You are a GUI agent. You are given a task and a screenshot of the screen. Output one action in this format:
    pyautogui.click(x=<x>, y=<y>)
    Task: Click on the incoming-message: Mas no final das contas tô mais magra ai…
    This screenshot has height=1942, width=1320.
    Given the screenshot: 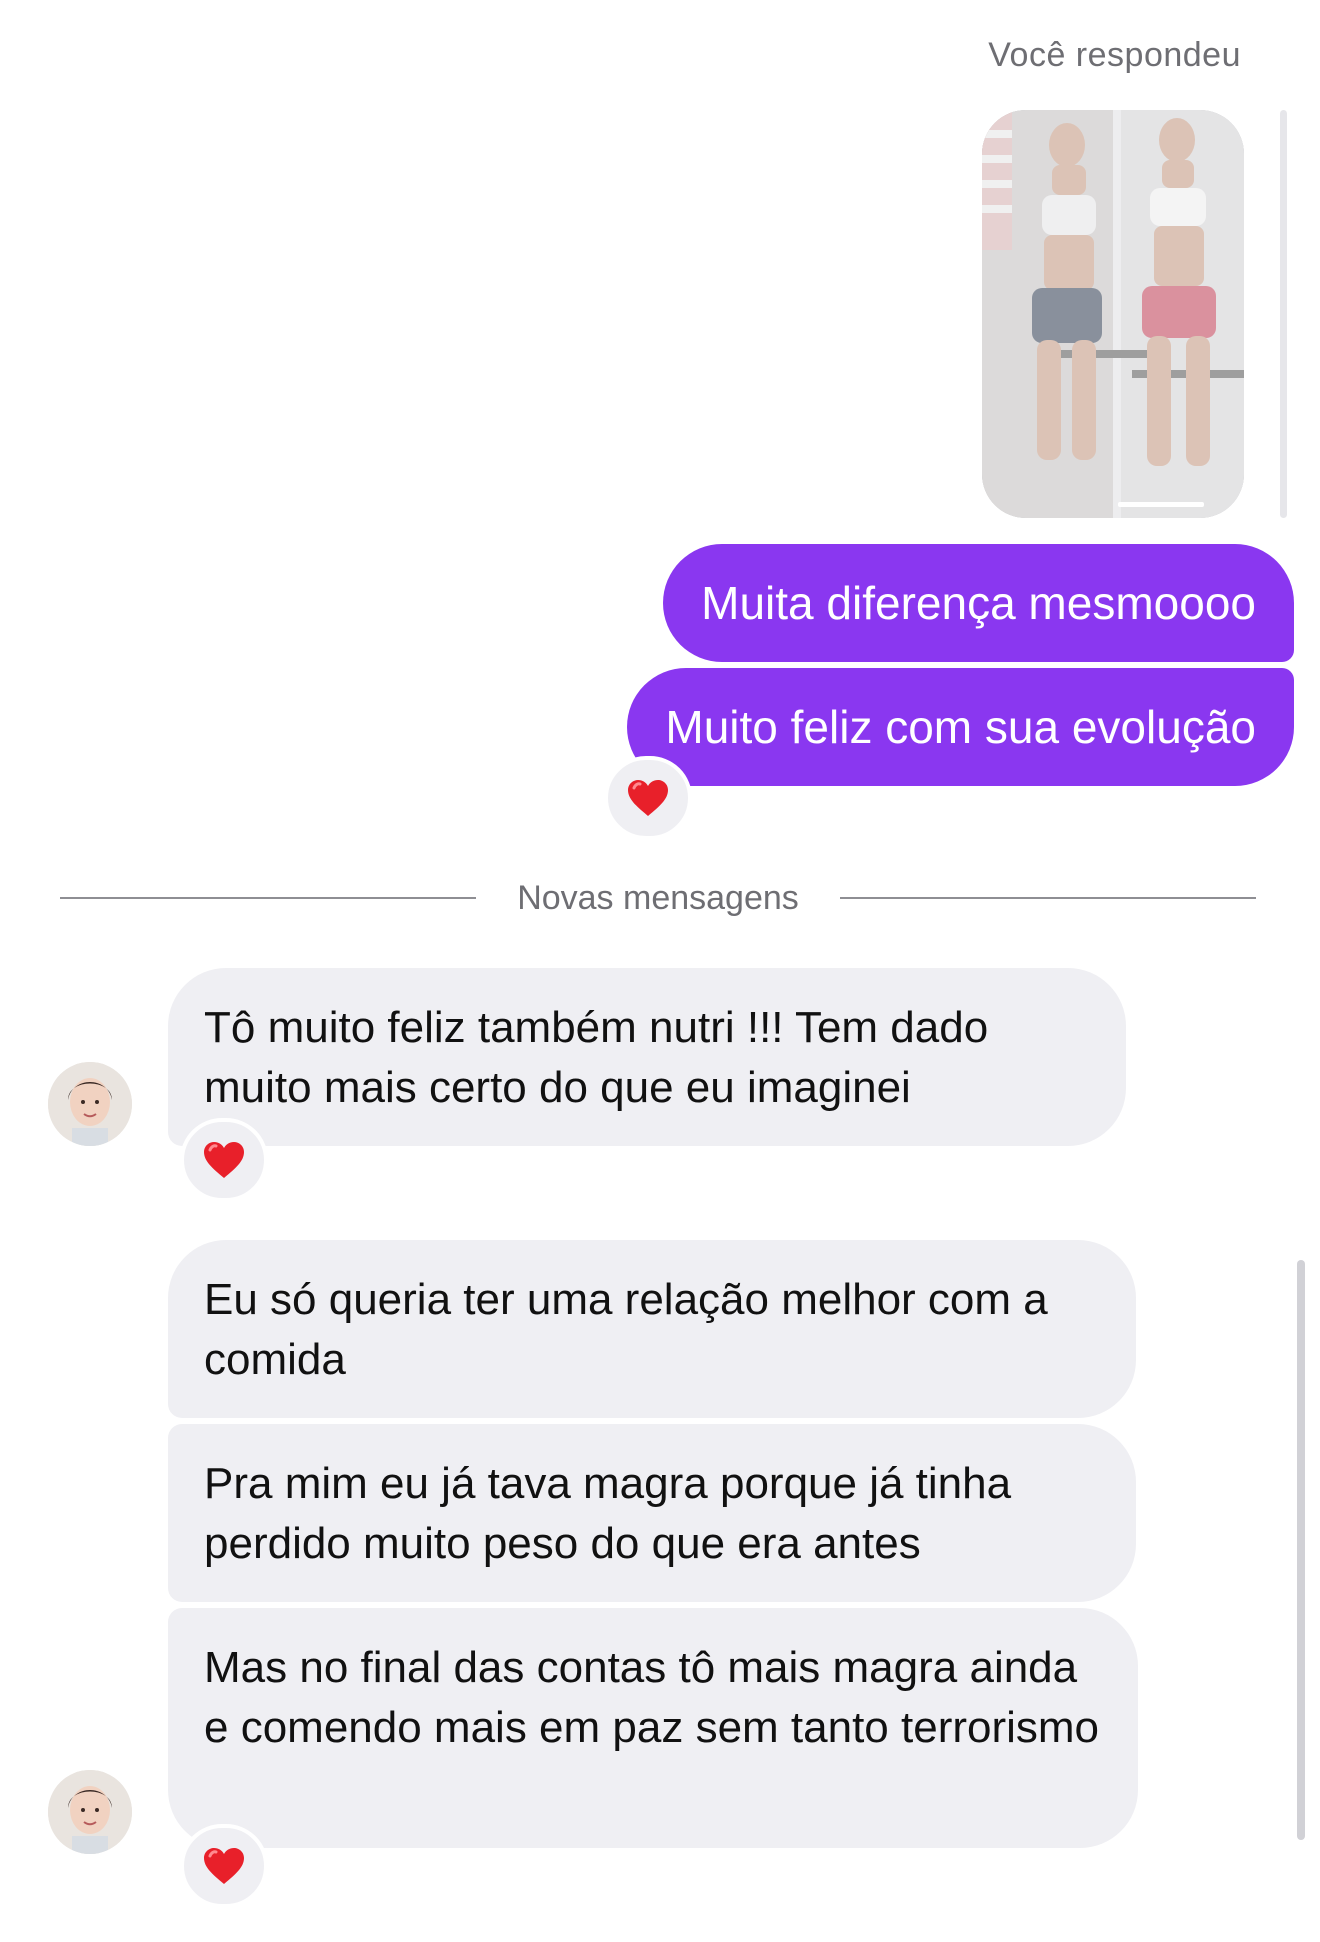 What is the action you would take?
    pyautogui.click(x=653, y=1728)
    